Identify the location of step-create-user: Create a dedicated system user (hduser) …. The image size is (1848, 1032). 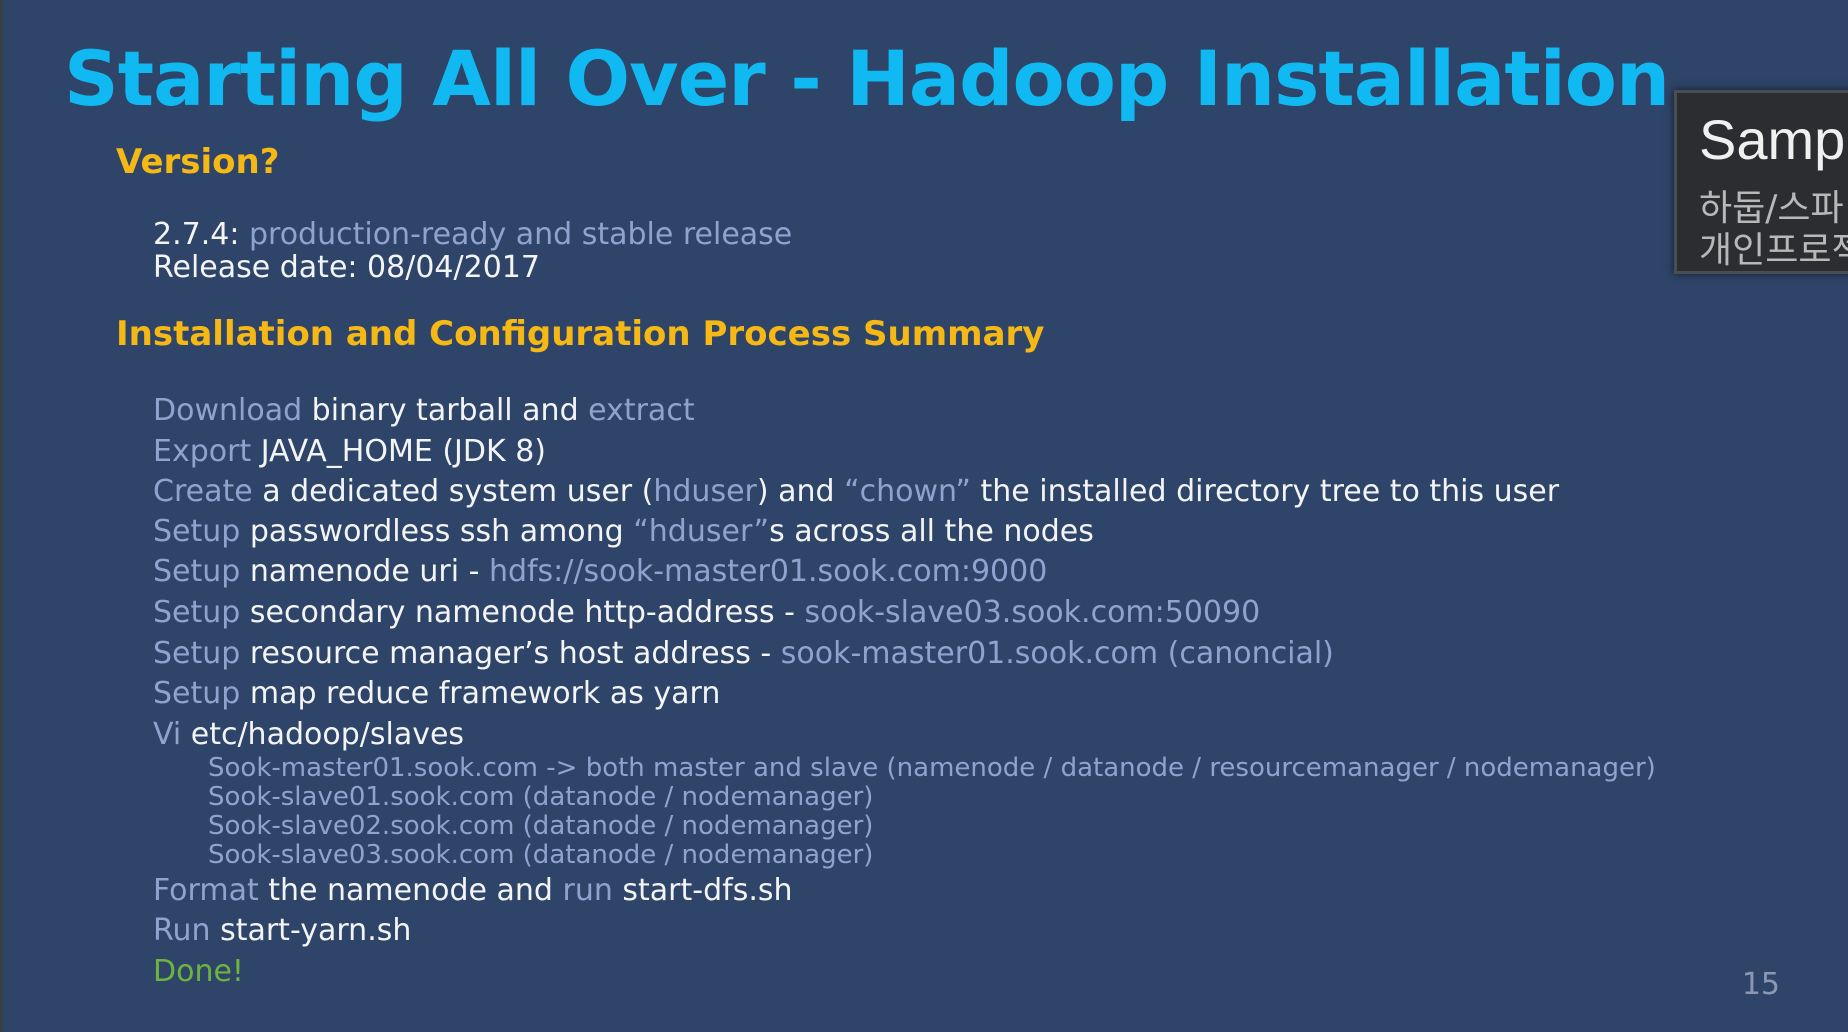
(856, 492).